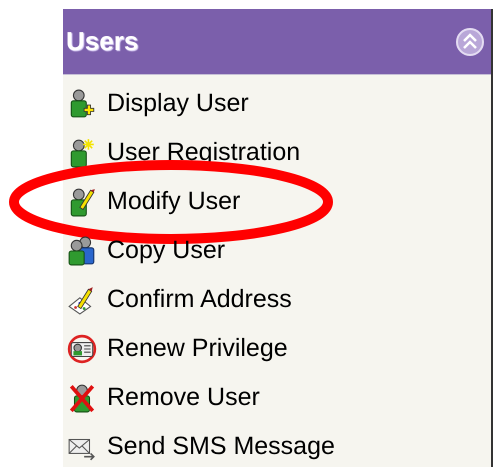  Describe the element at coordinates (203, 152) in the screenshot. I see `menu-item: User Registration` at that location.